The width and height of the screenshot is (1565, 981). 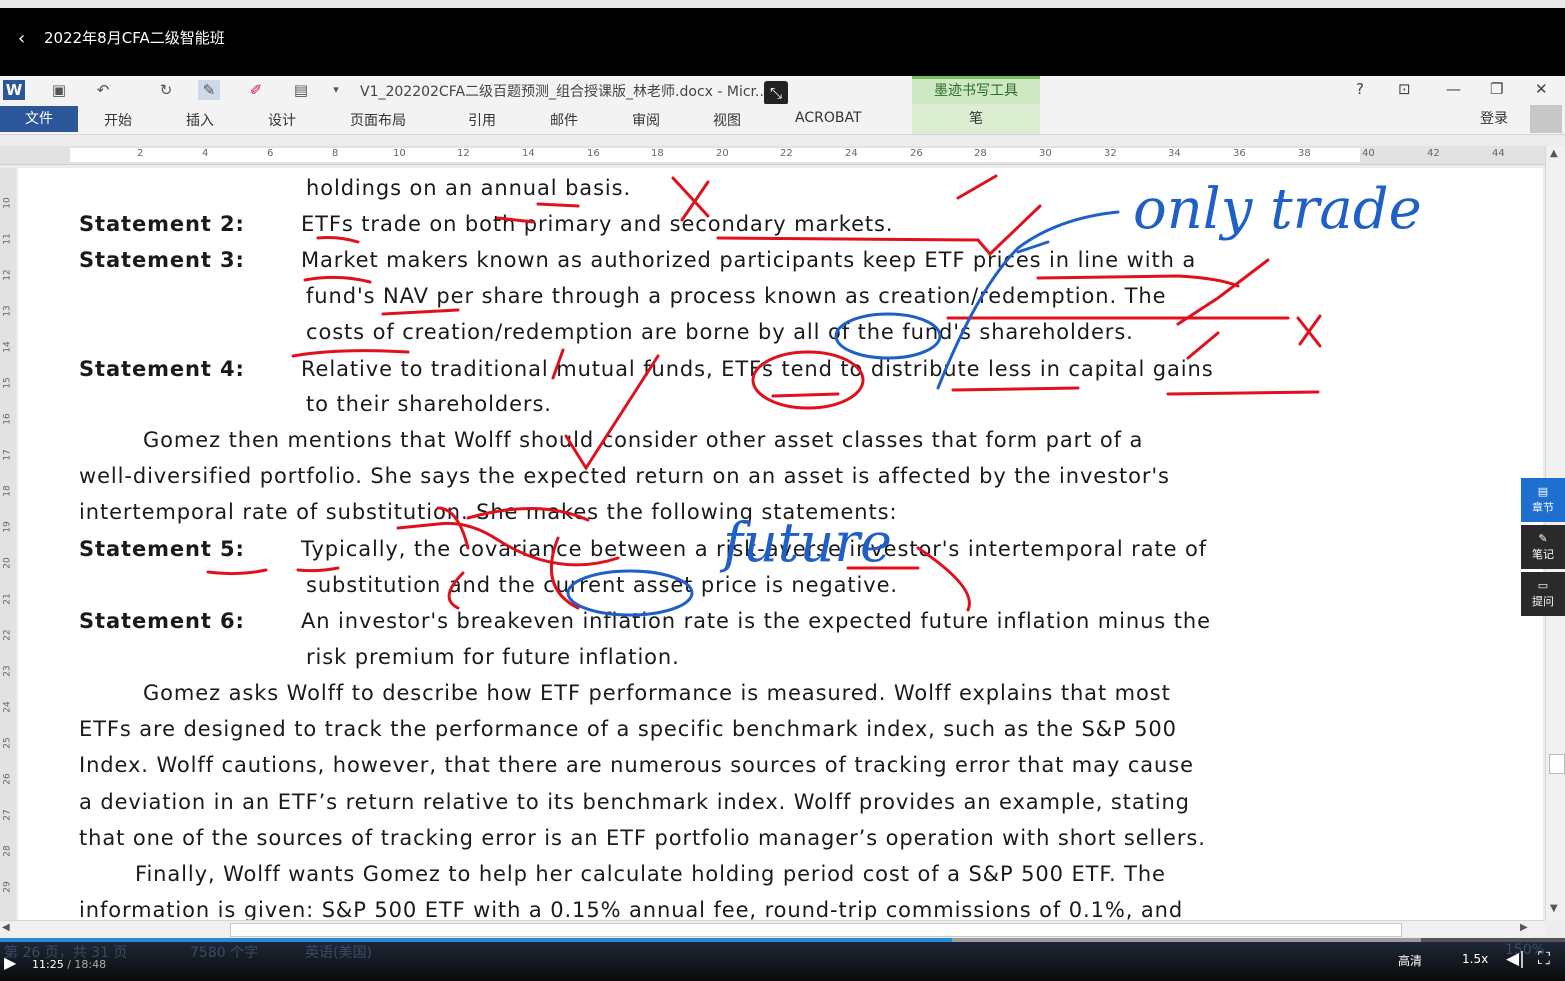 What do you see at coordinates (1543, 547) in the screenshot?
I see `side-notes-button: ✎ 笔记` at bounding box center [1543, 547].